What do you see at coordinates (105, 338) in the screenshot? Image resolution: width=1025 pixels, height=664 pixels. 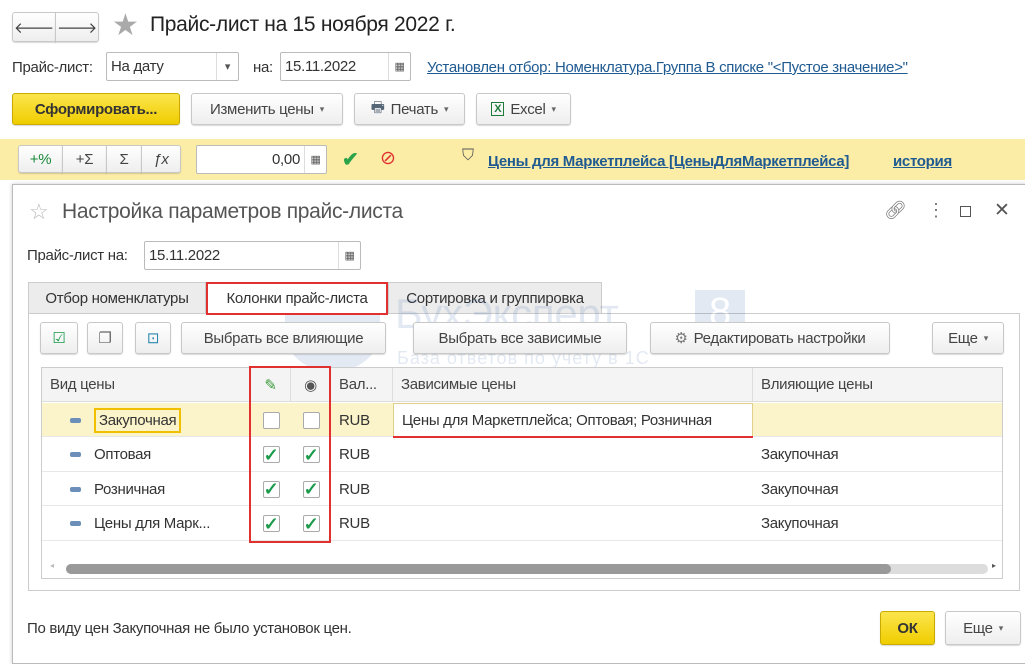 I see `uncheck-all-icon: ❐` at bounding box center [105, 338].